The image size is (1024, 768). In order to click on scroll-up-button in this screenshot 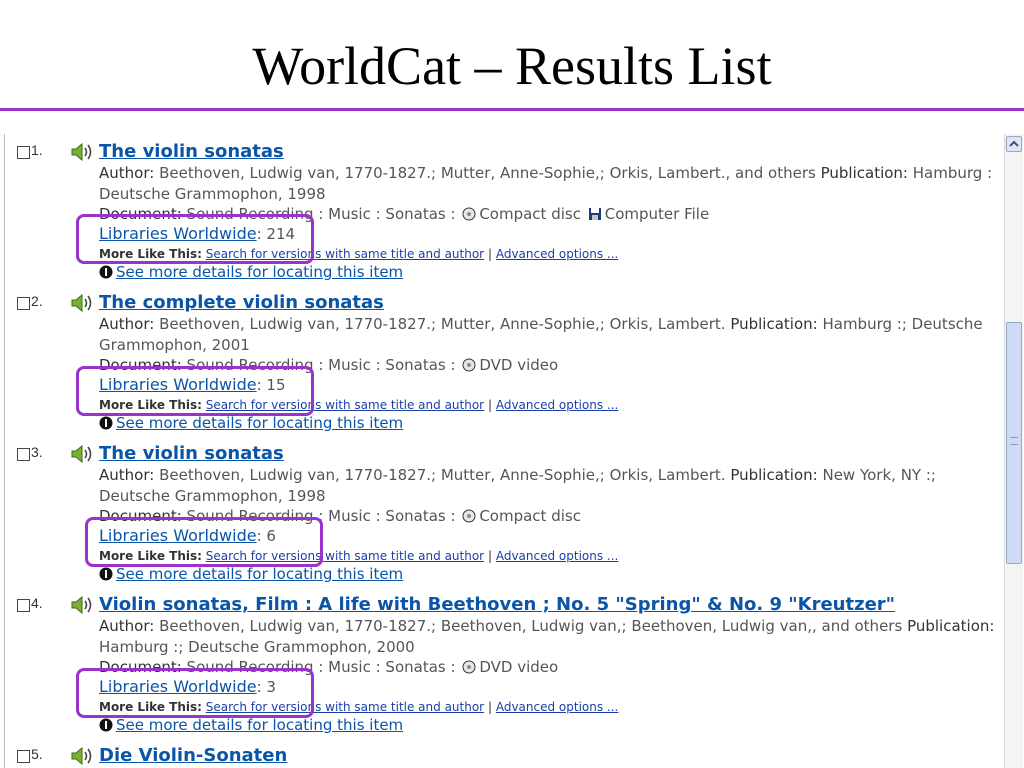, I will do `click(1014, 144)`.